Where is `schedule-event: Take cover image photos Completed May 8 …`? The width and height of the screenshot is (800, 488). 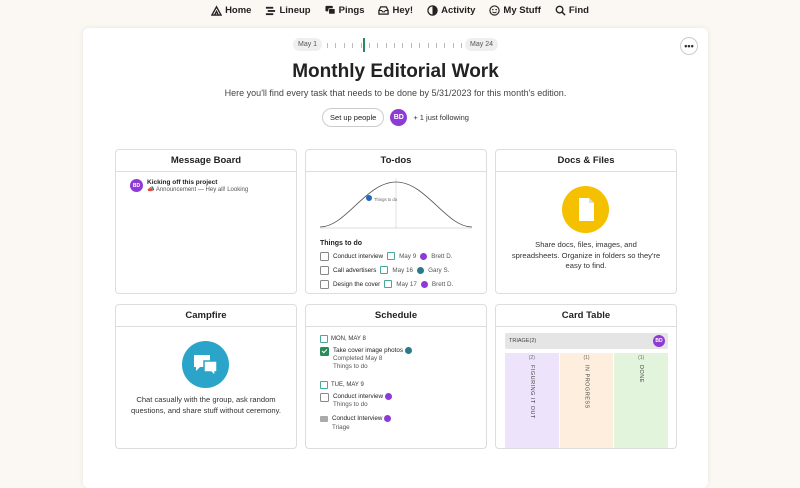
schedule-event: Take cover image photos Completed May 8 … is located at coordinates (403, 359).